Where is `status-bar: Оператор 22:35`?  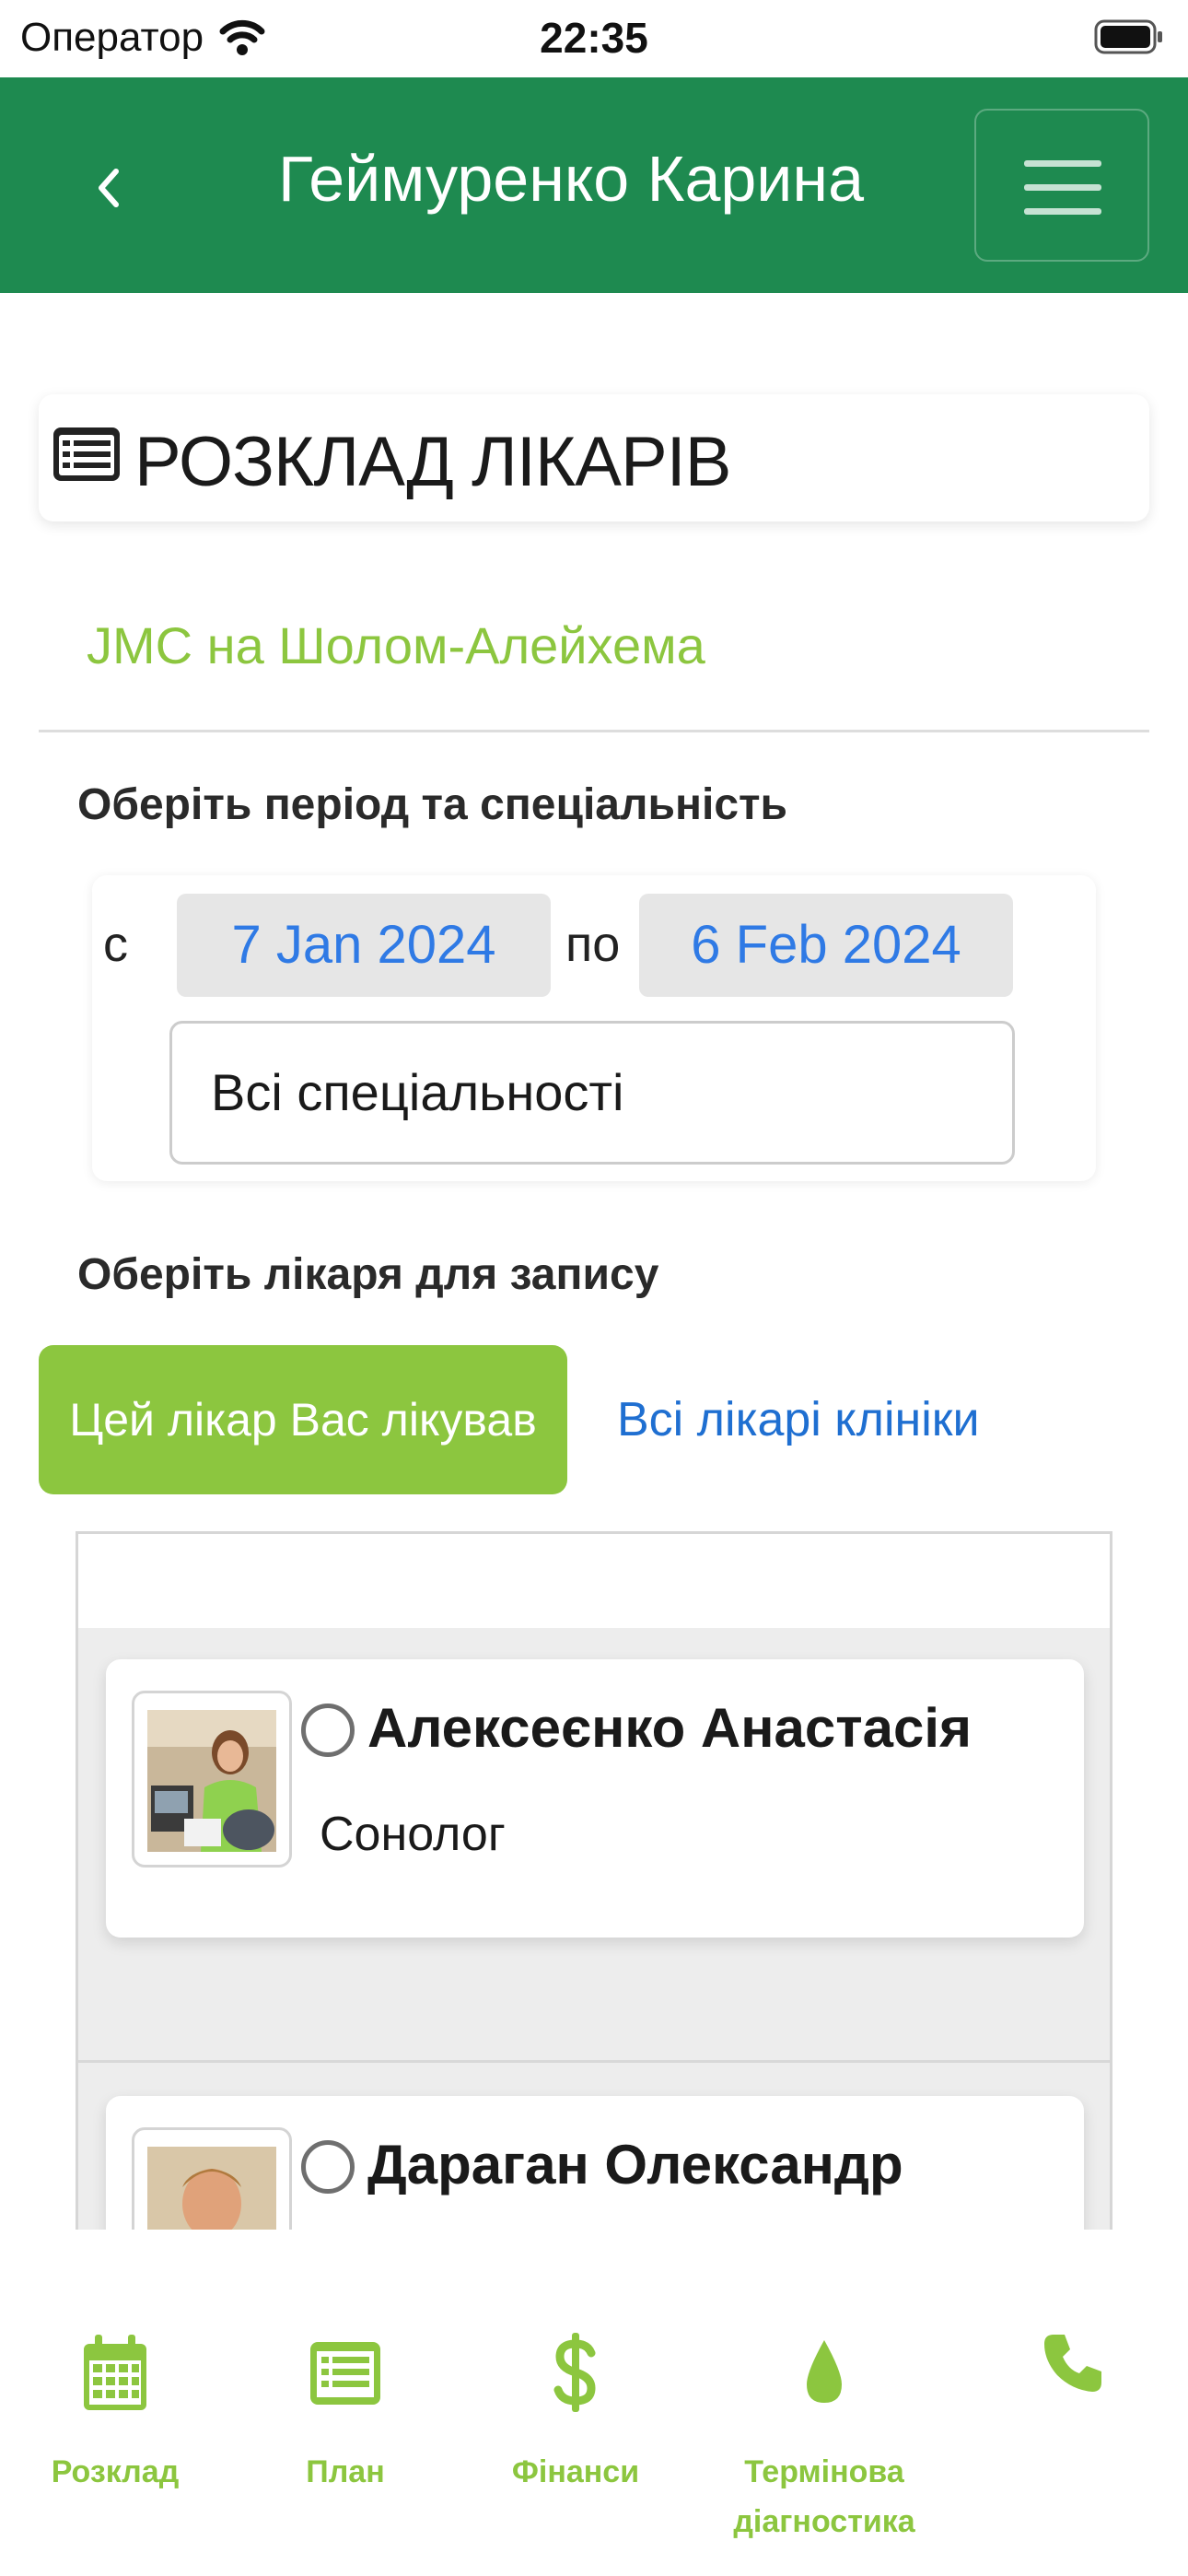 status-bar: Оператор 22:35 is located at coordinates (594, 38).